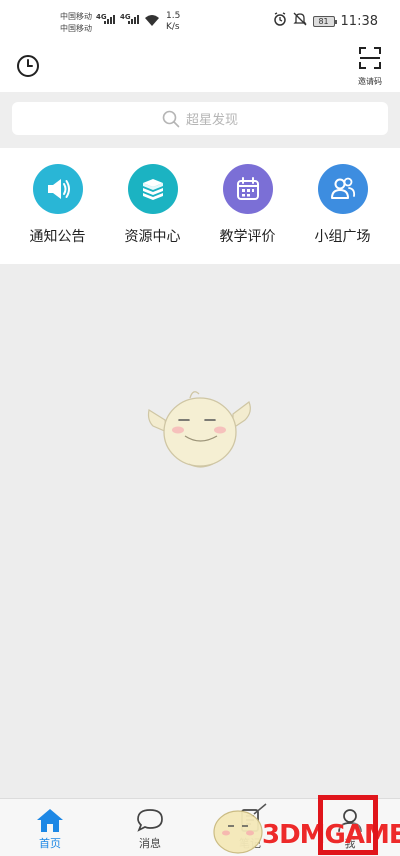 This screenshot has width=400, height=856. What do you see at coordinates (50, 820) in the screenshot?
I see `home-icon` at bounding box center [50, 820].